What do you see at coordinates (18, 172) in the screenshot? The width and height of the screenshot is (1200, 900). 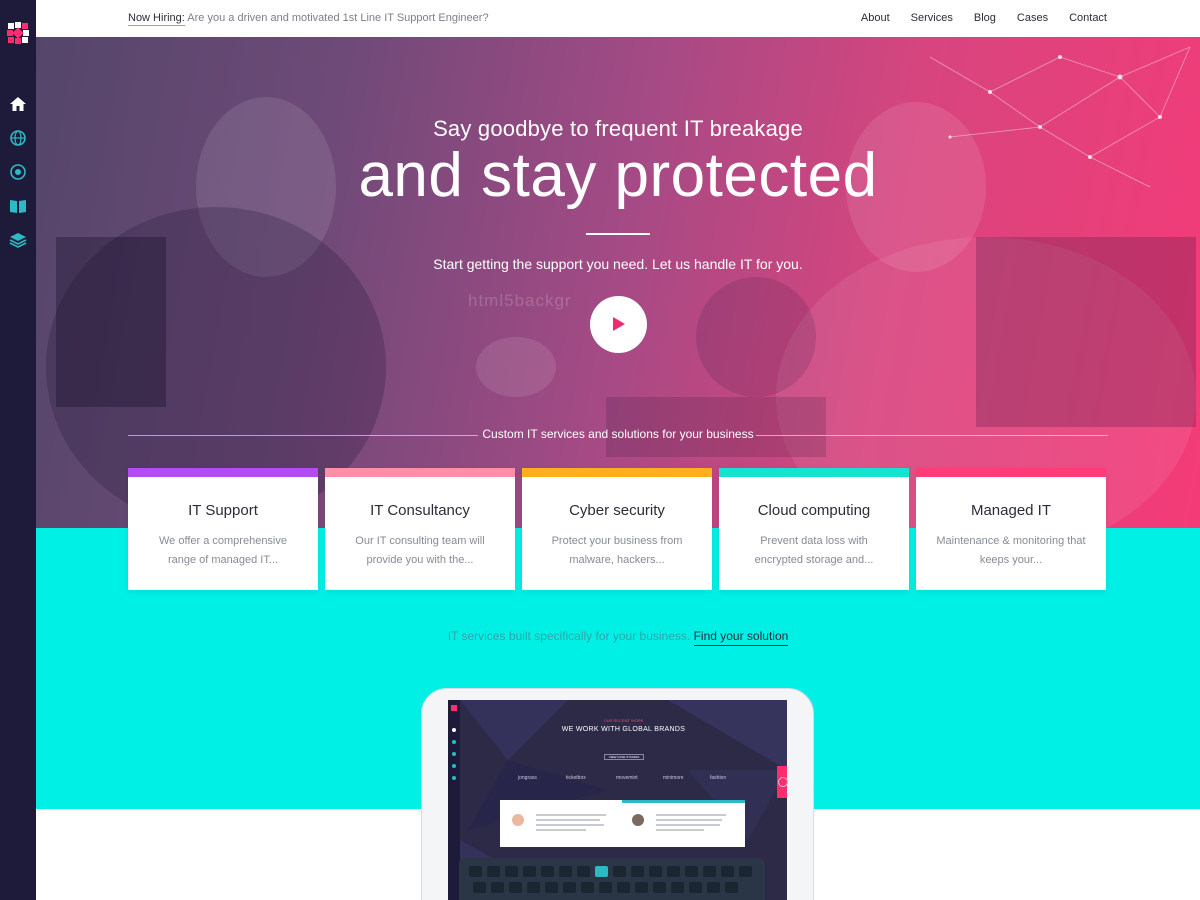 I see `network-icon` at bounding box center [18, 172].